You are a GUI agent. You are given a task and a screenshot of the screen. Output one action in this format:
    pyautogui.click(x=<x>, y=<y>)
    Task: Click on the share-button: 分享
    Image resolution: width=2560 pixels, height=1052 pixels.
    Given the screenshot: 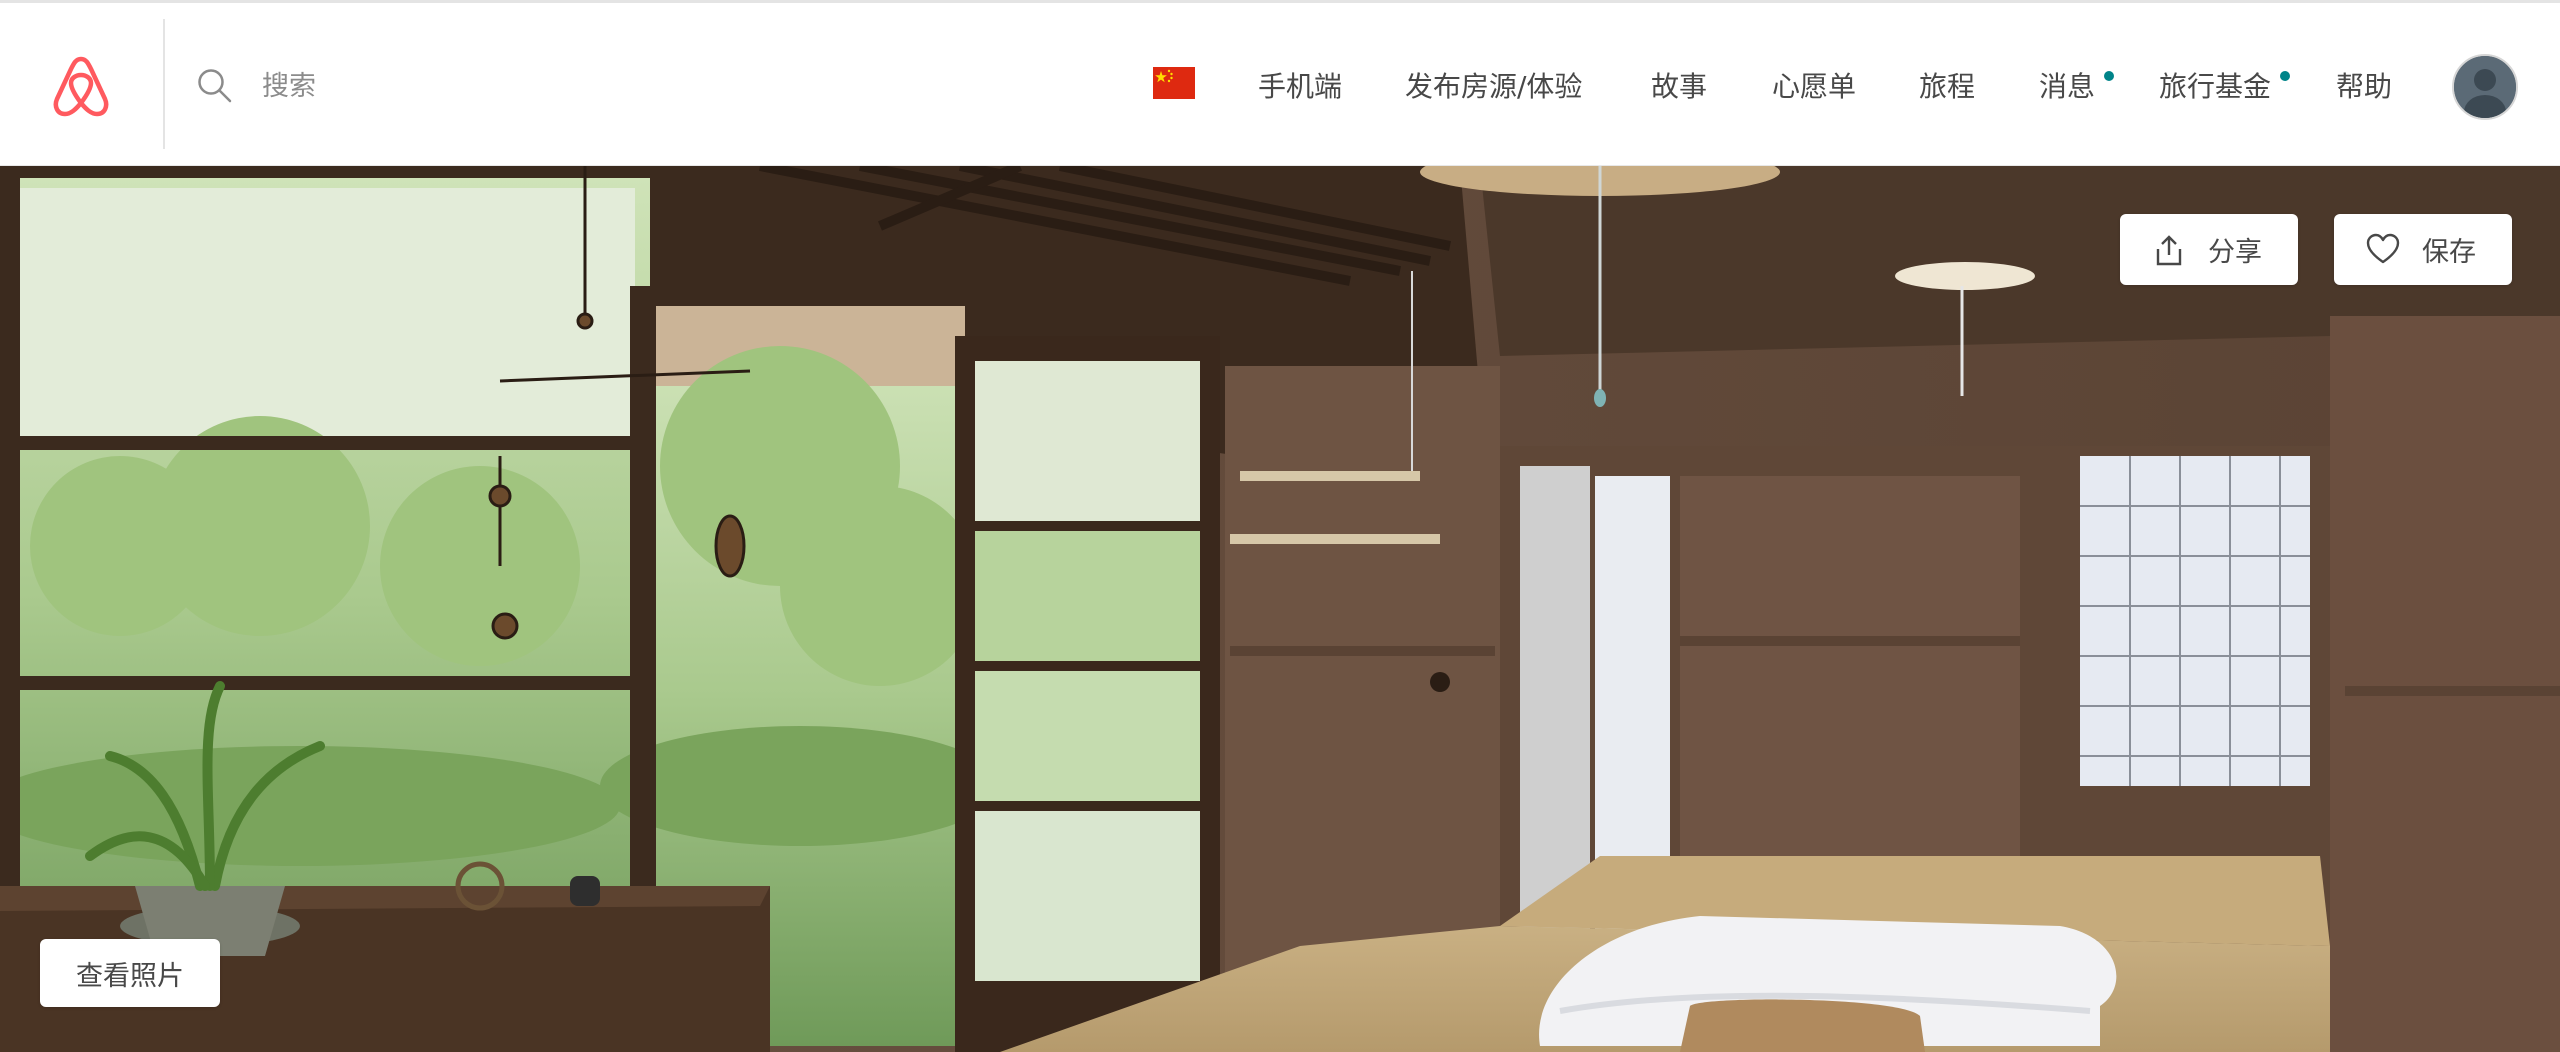 What is the action you would take?
    pyautogui.click(x=2209, y=249)
    